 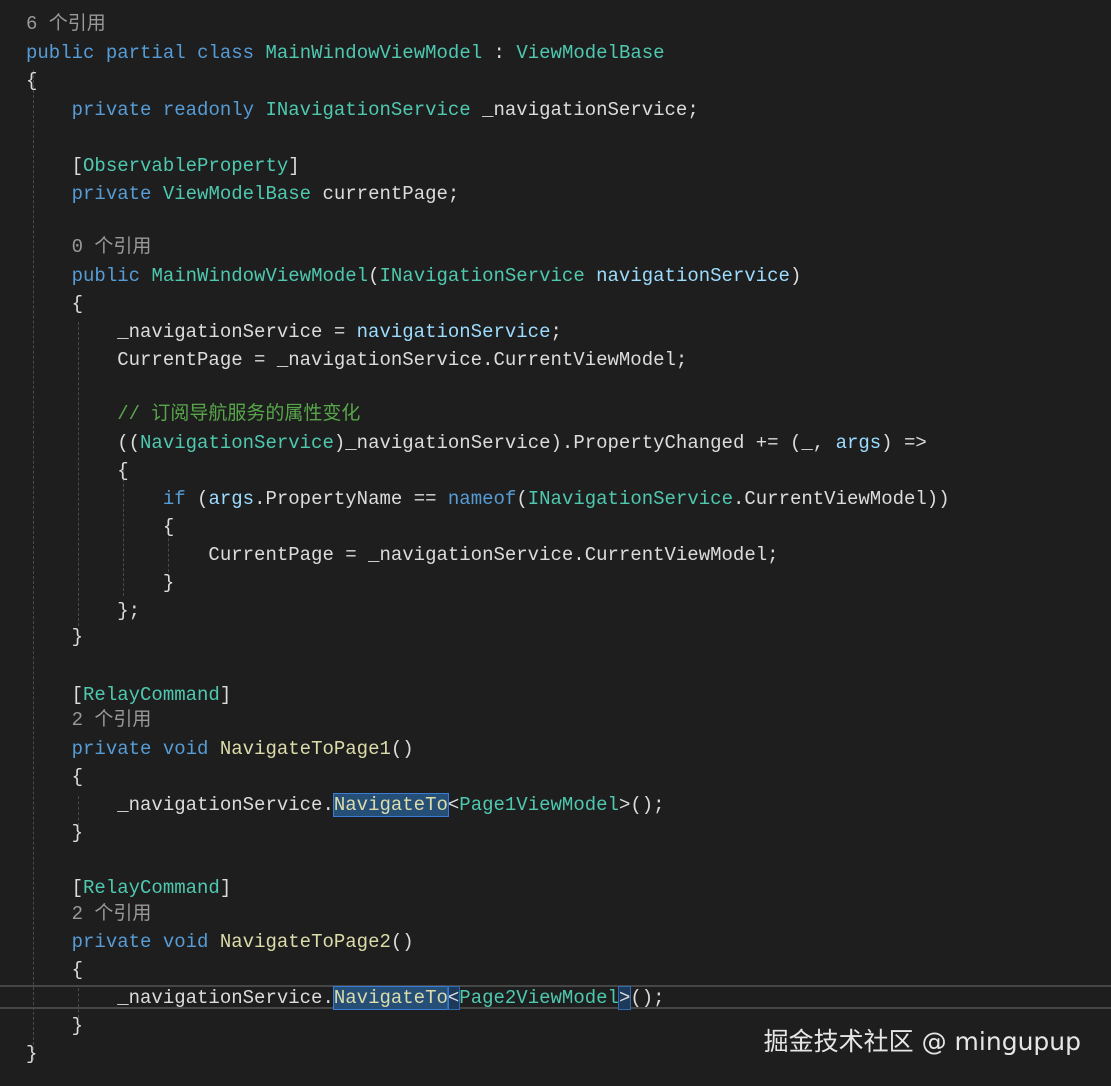 I want to click on code-token: class, so click(x=226, y=53).